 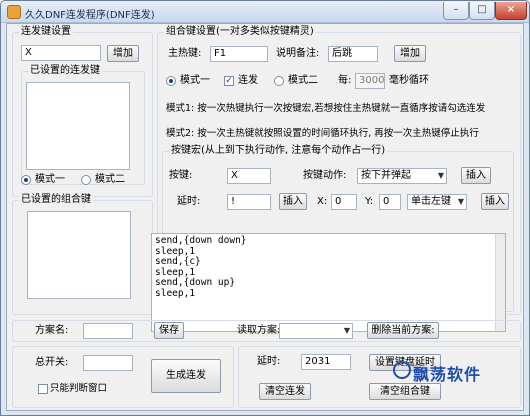 What do you see at coordinates (86, 180) in the screenshot?
I see `left-mode2-radio` at bounding box center [86, 180].